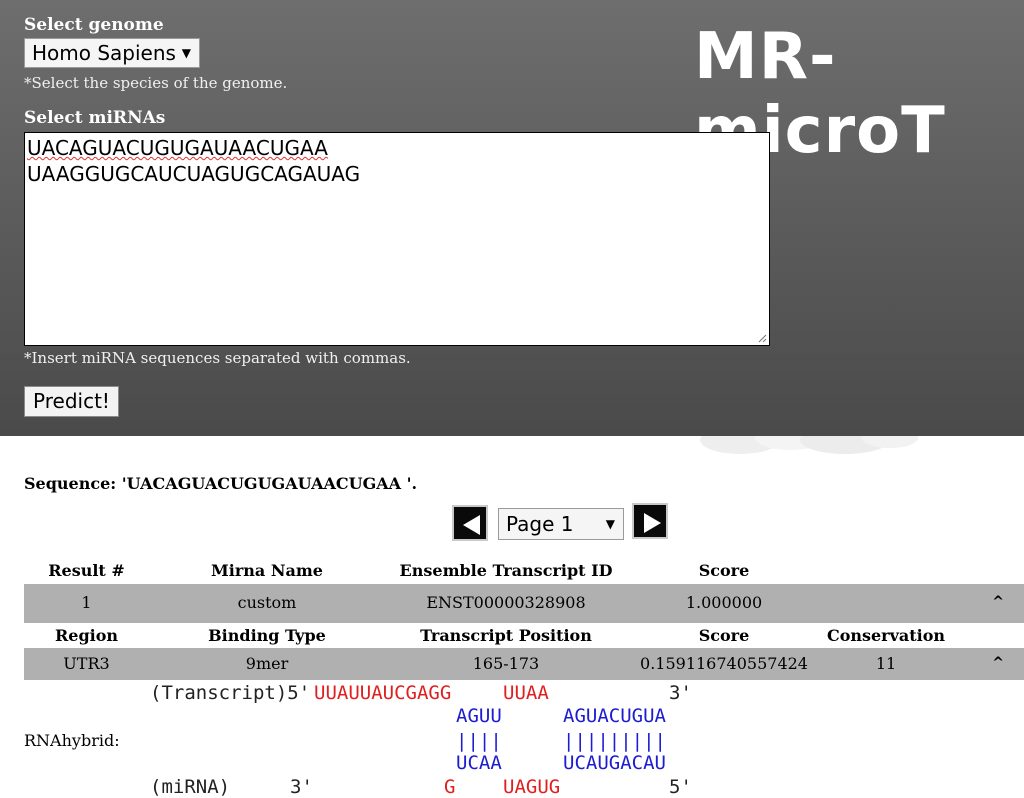 The height and width of the screenshot is (798, 1024). I want to click on transcript-3prime: 3', so click(680, 693).